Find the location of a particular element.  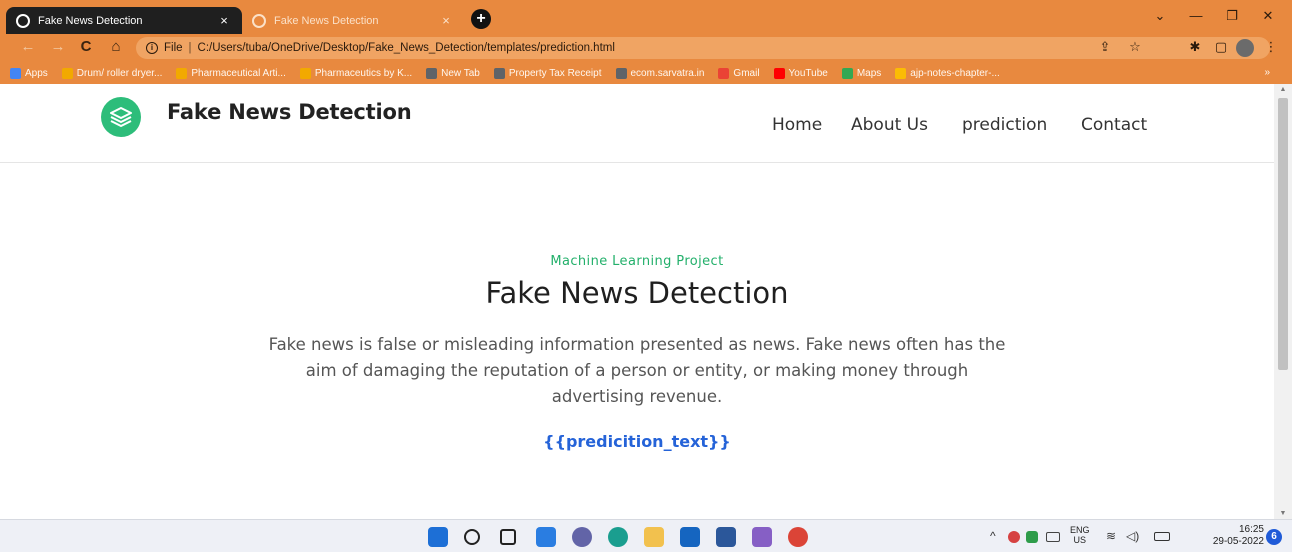

taskbar-start-icon is located at coordinates (438, 537).